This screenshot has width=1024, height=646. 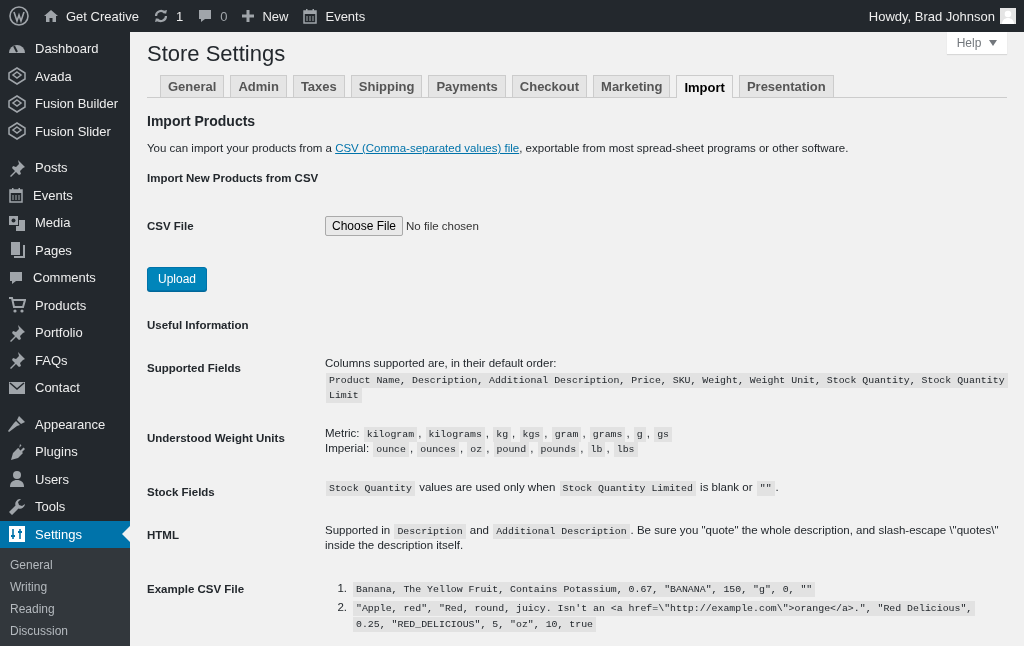 I want to click on tab: Payments, so click(x=467, y=86).